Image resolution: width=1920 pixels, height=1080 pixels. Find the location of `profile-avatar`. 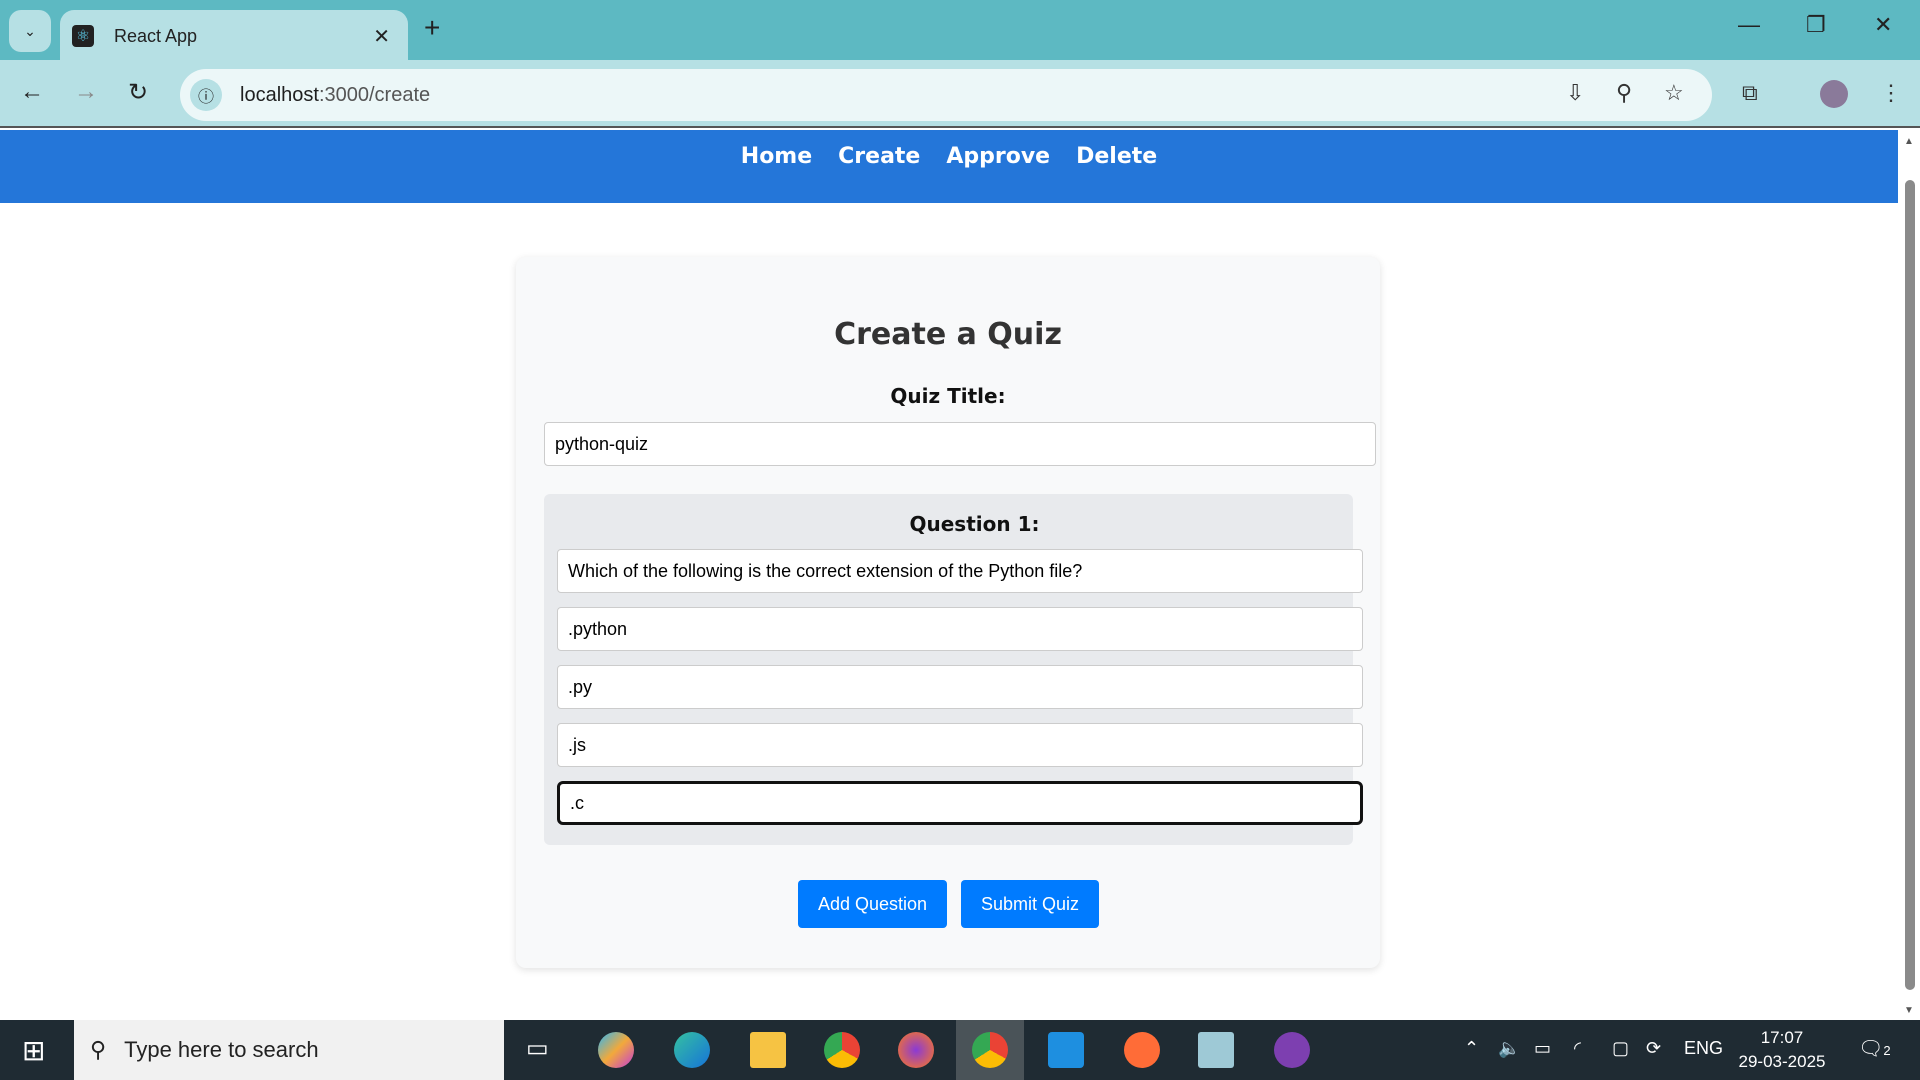

profile-avatar is located at coordinates (1834, 94).